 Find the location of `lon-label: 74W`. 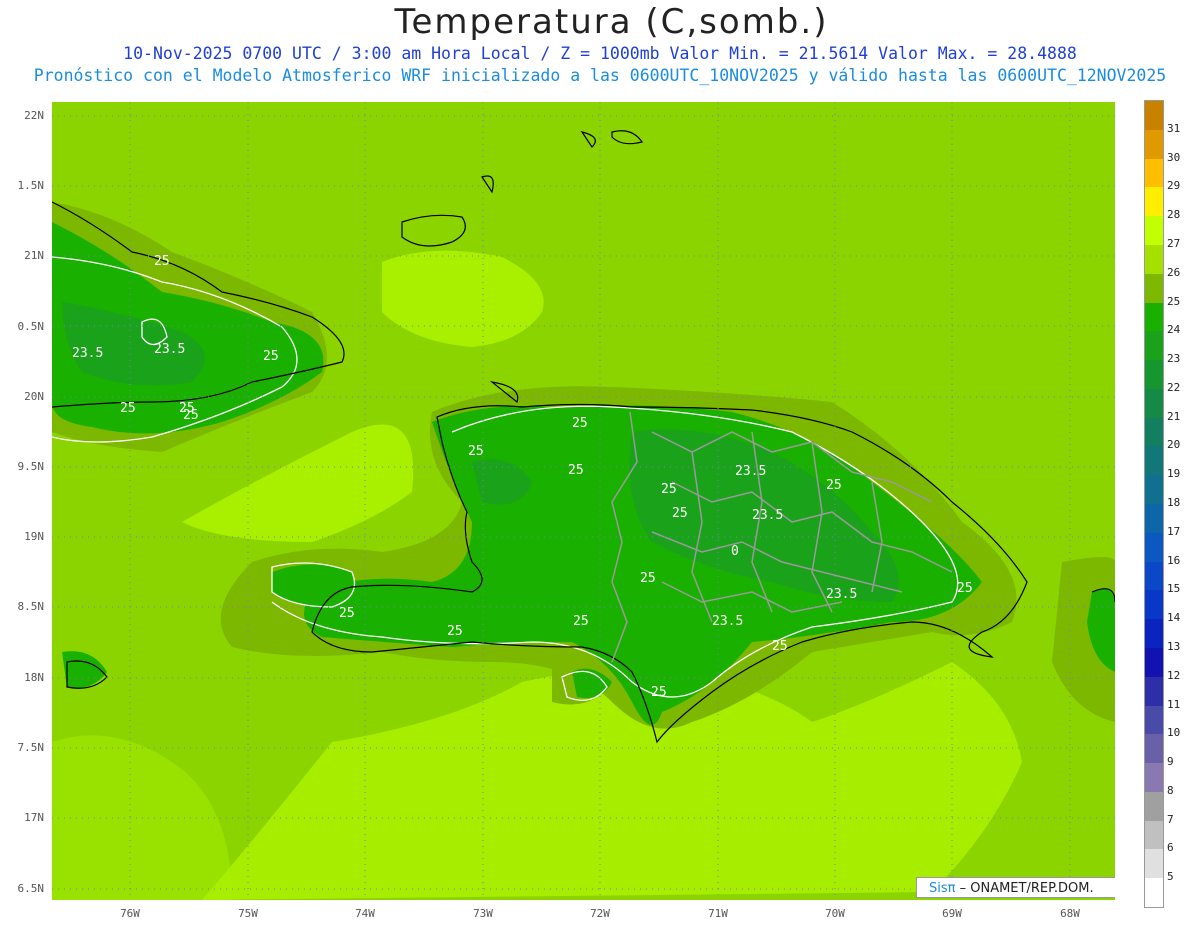

lon-label: 74W is located at coordinates (365, 913).